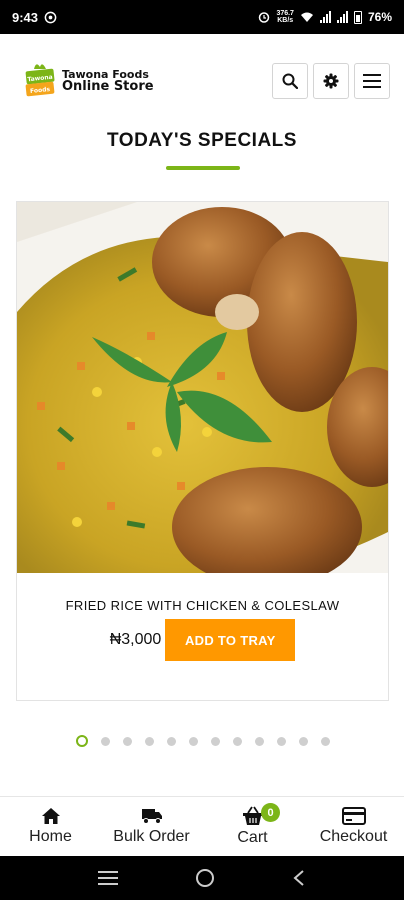 The image size is (404, 900). What do you see at coordinates (108, 878) in the screenshot?
I see `recent-apps-icon` at bounding box center [108, 878].